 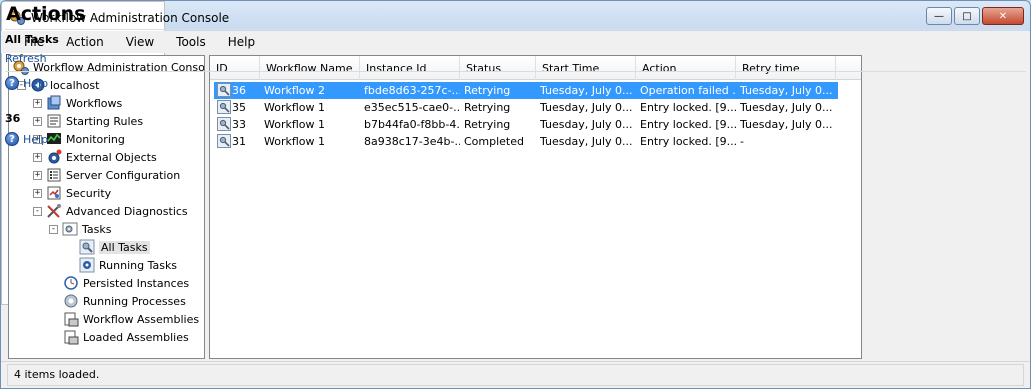 I want to click on column-header-retry-time: Retry time, so click(x=786, y=68).